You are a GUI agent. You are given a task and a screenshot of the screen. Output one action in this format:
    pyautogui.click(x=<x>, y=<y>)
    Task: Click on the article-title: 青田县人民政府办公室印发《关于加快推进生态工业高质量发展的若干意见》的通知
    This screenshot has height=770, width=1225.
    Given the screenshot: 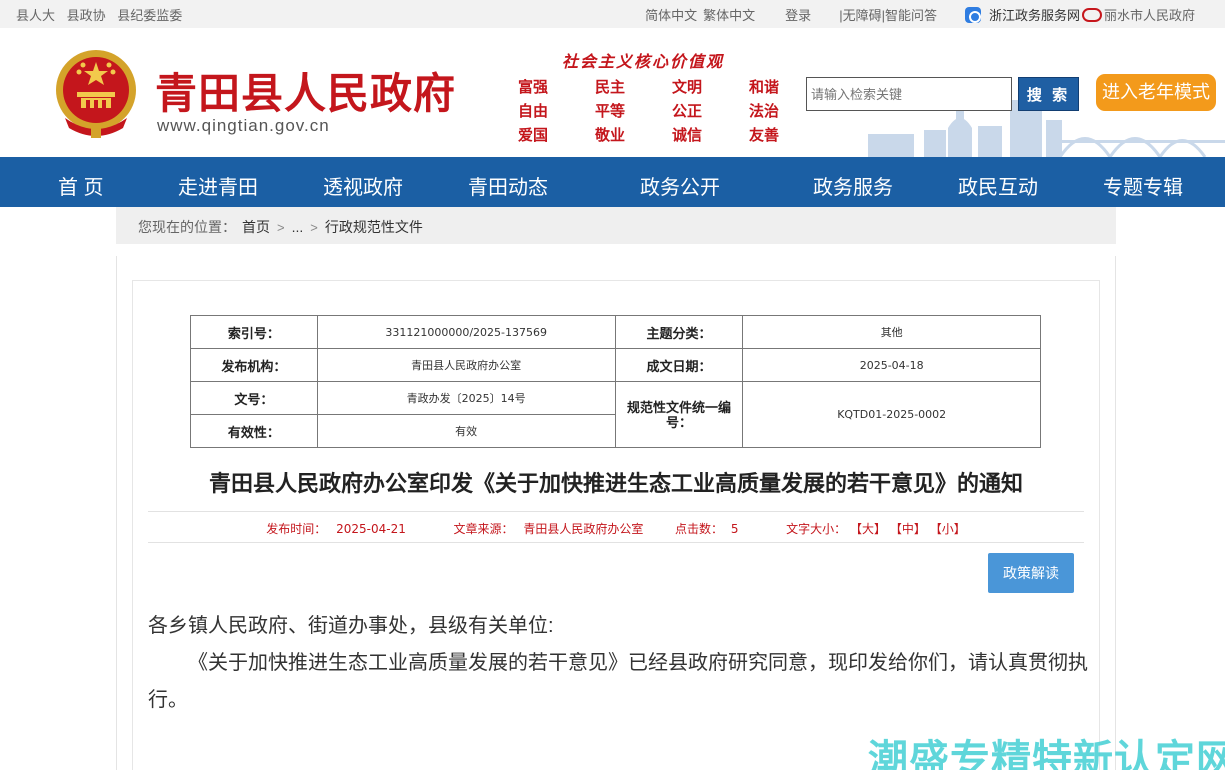 What is the action you would take?
    pyautogui.click(x=615, y=483)
    